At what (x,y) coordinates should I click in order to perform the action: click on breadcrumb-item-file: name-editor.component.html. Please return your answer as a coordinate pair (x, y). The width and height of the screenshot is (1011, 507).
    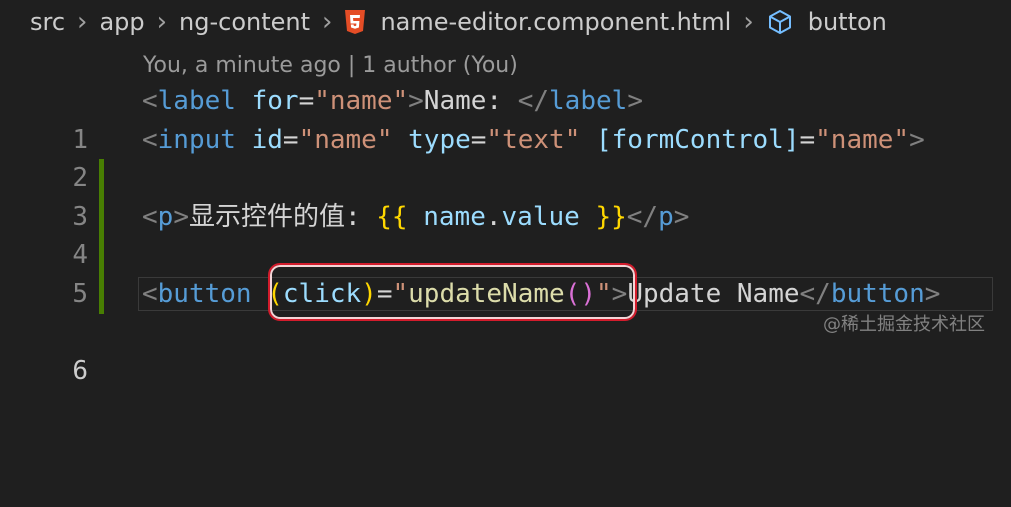
    Looking at the image, I should click on (537, 22).